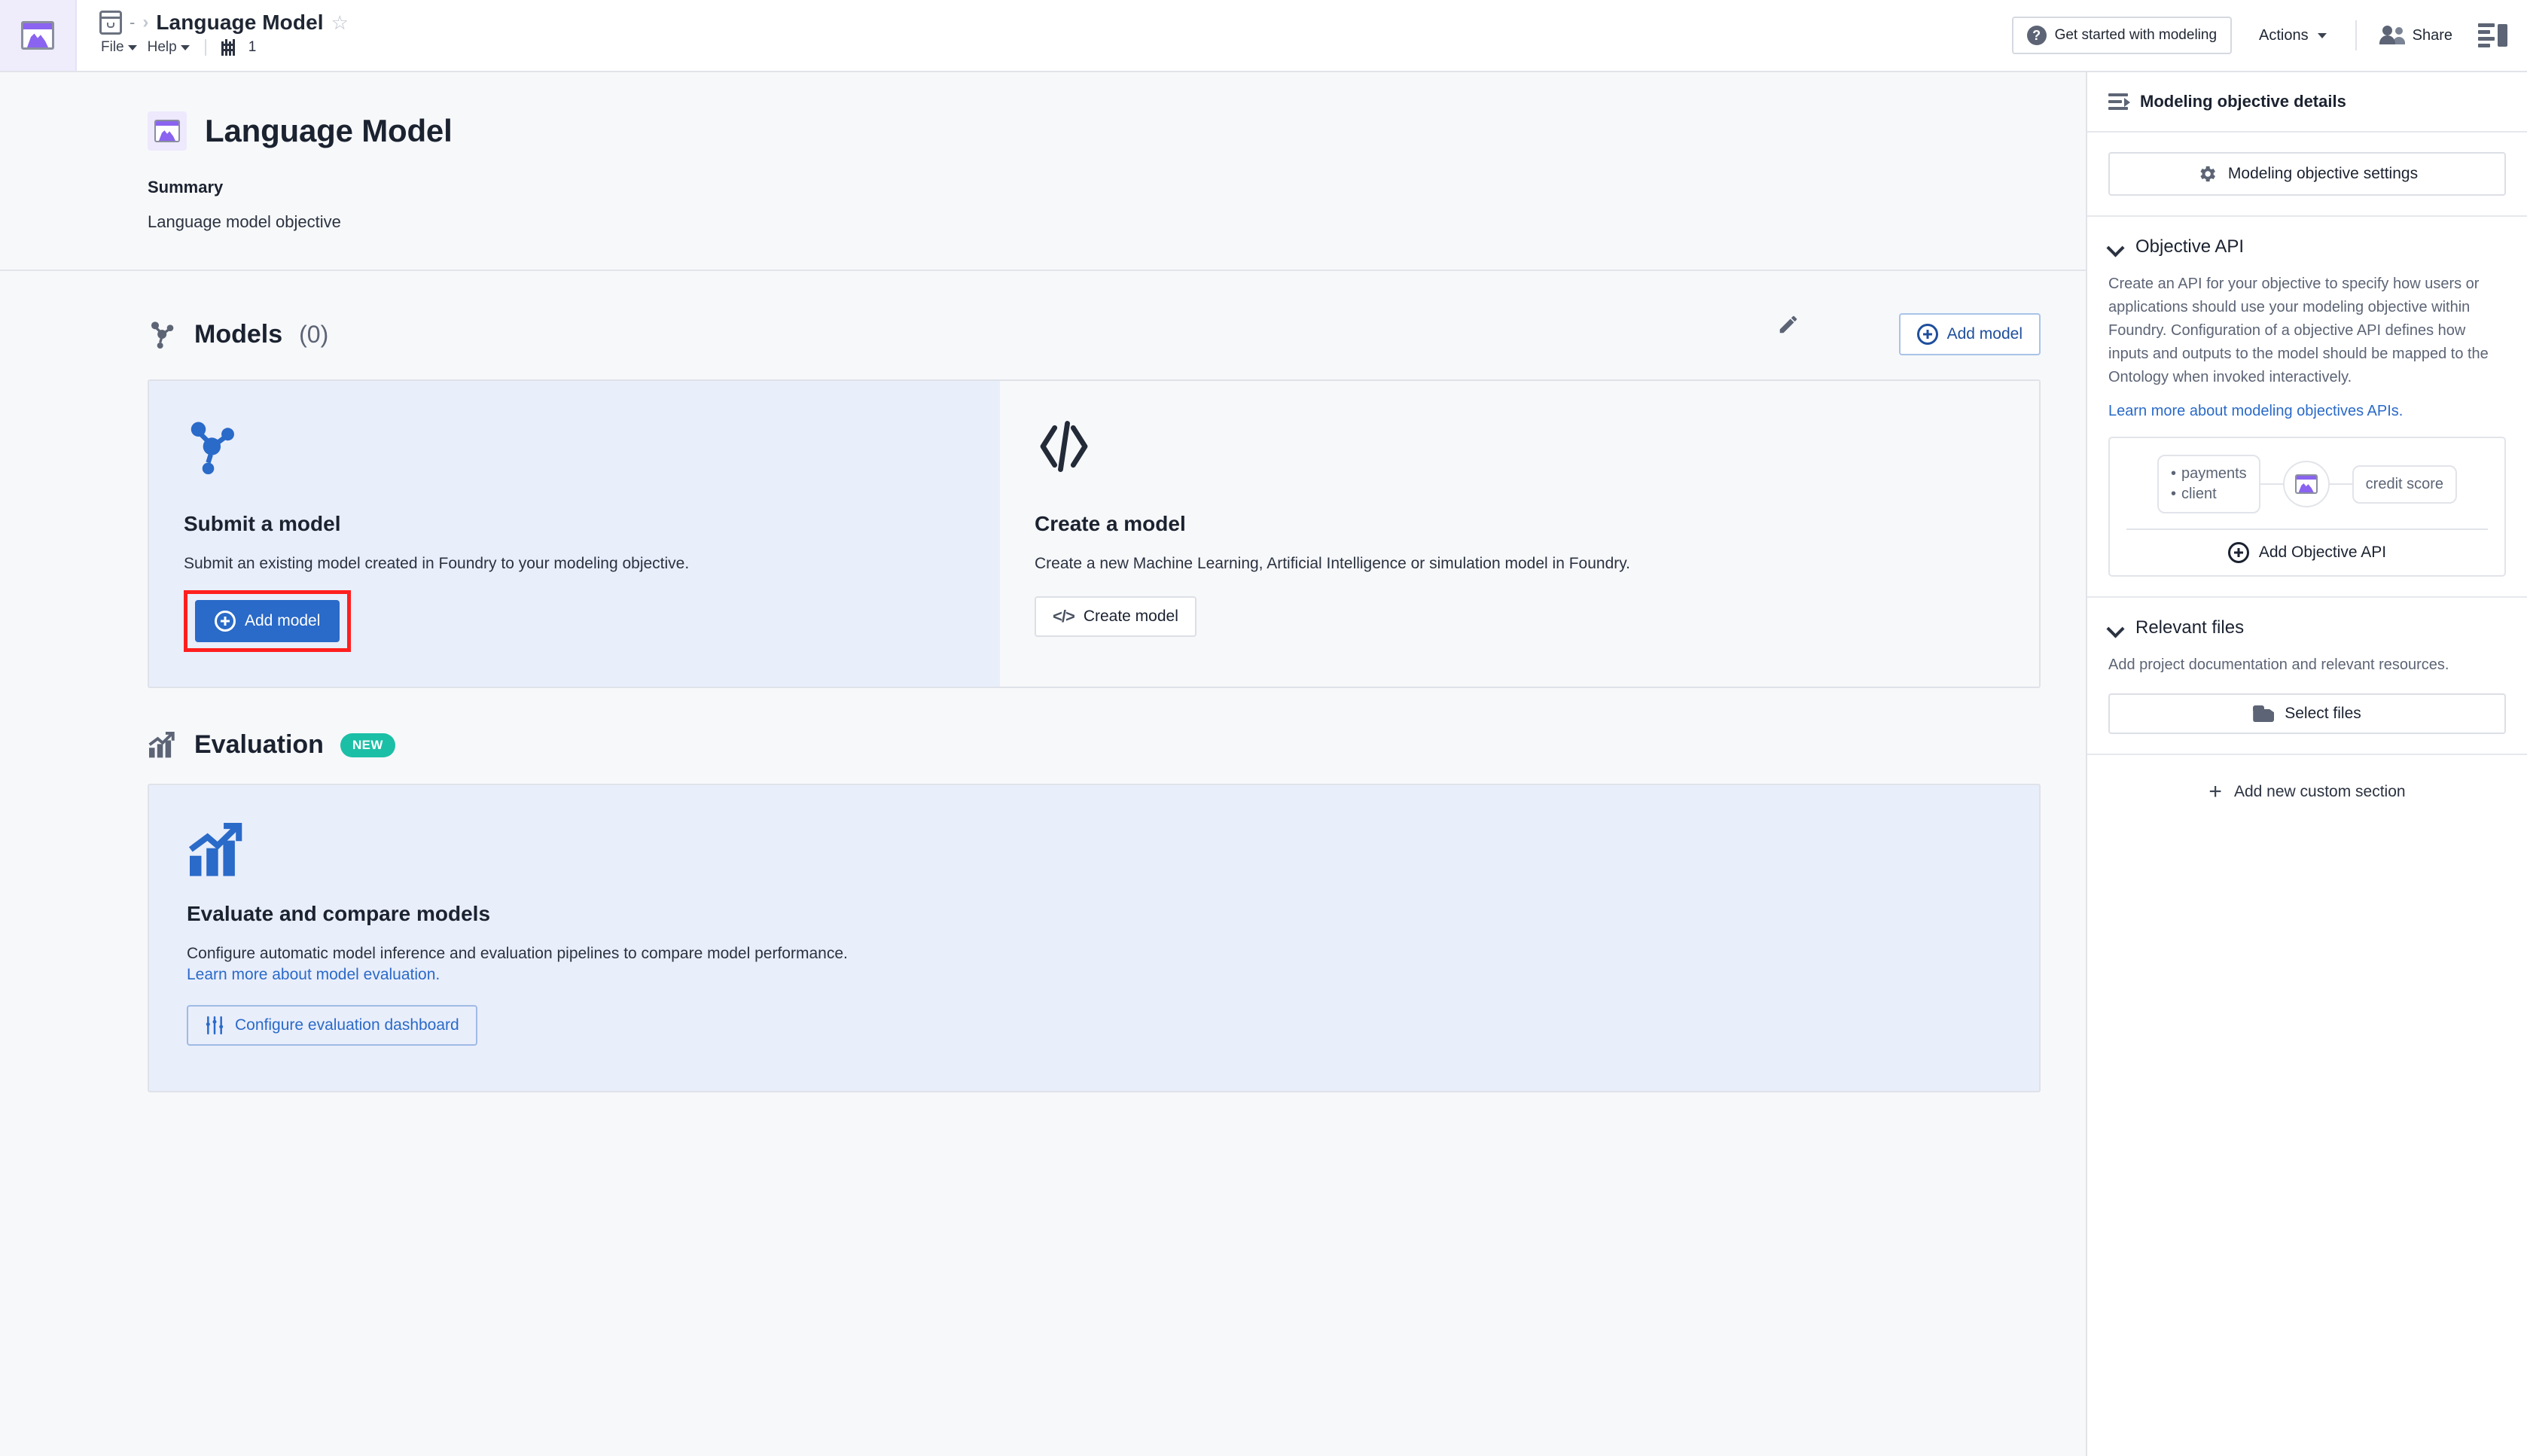  I want to click on sidebar-title: Modeling objective details, so click(2243, 101).